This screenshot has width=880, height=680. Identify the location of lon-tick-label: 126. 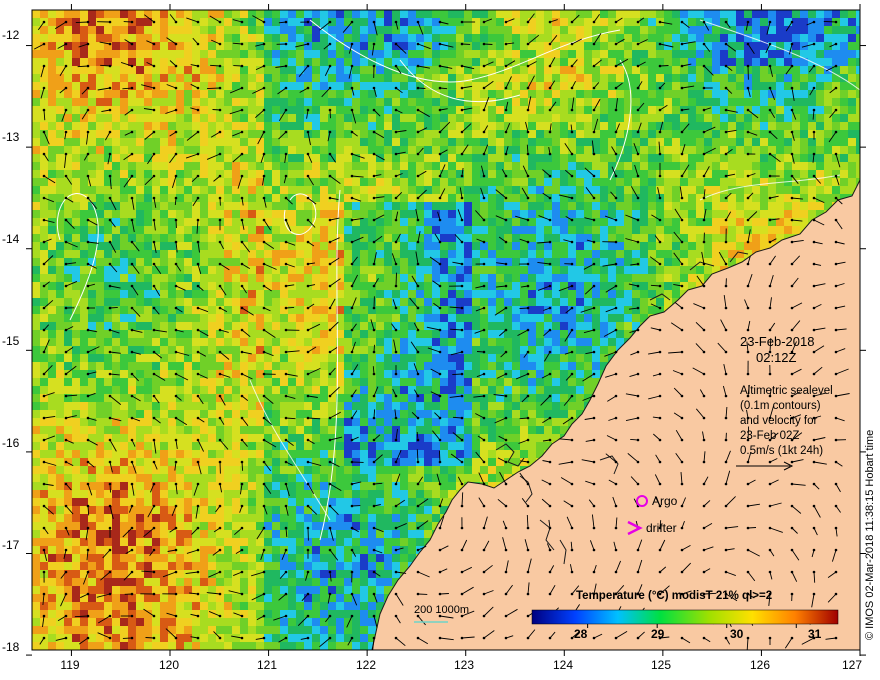
(760, 665).